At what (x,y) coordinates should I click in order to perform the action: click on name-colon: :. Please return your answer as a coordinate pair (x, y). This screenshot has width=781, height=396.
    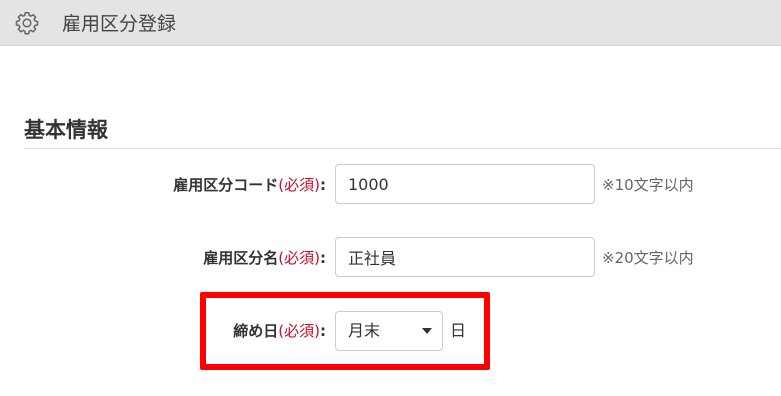
    Looking at the image, I should click on (323, 258).